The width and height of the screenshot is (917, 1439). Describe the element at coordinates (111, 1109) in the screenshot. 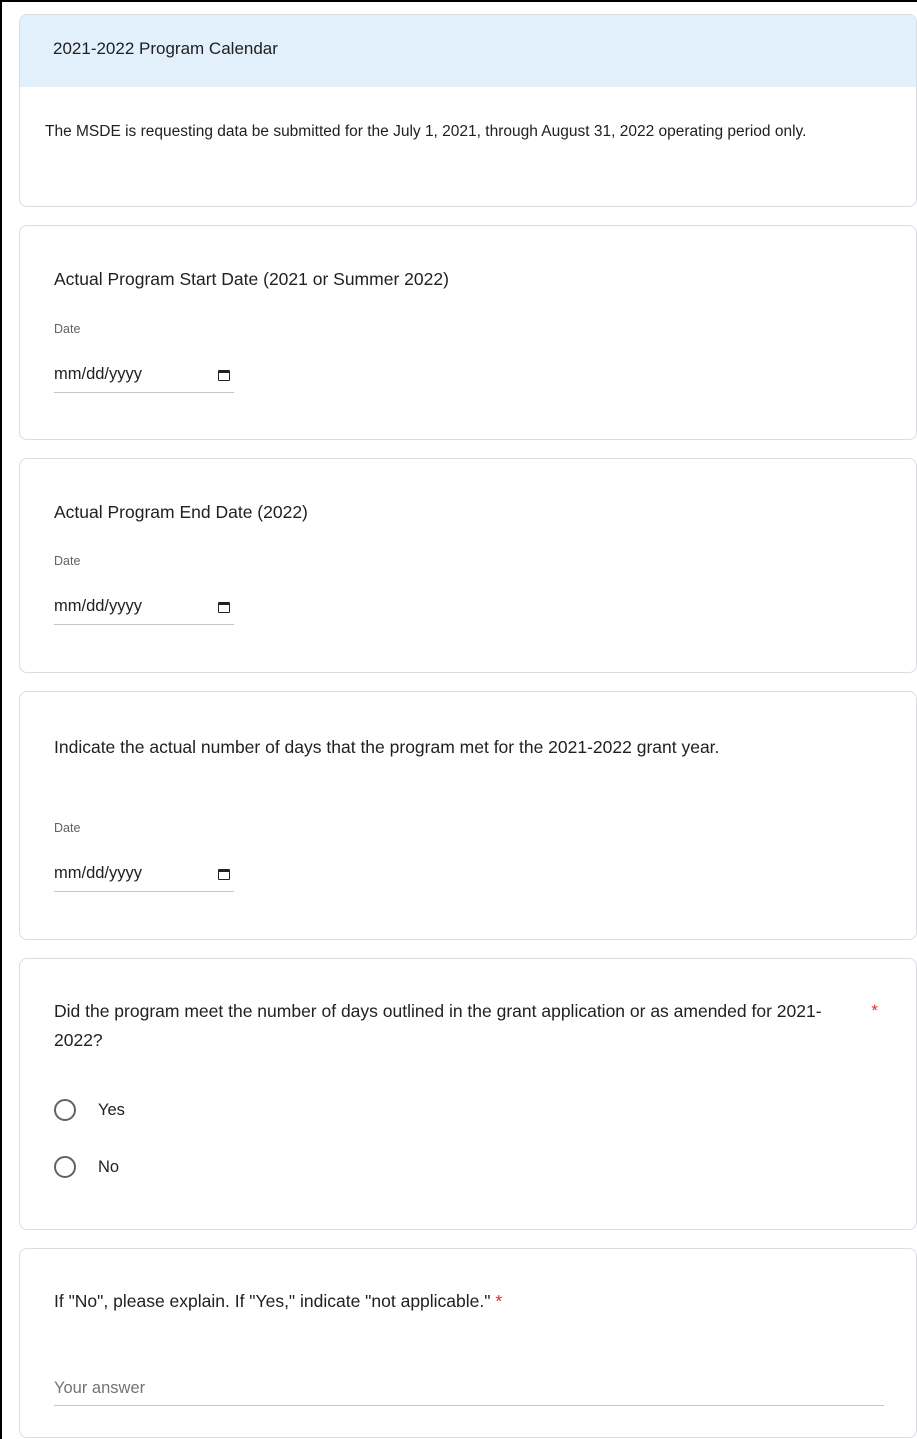

I see `radio-label: Yes` at that location.